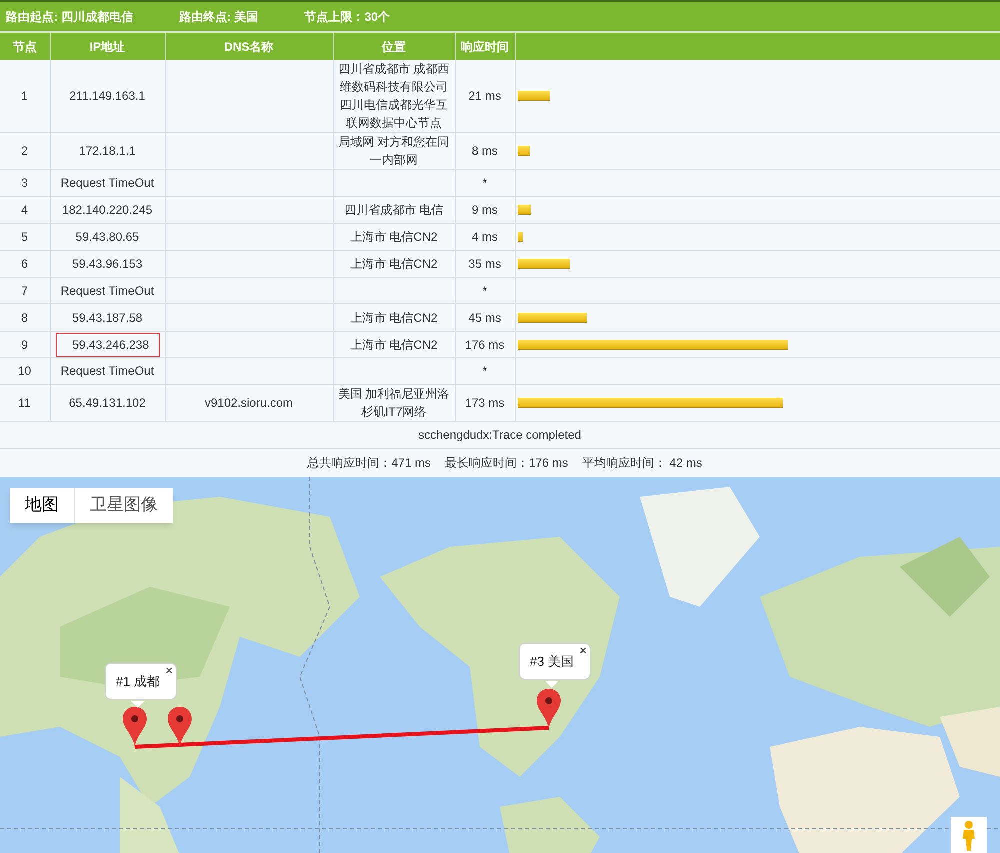  I want to click on ip-address: 59.43.187.58, so click(107, 318).